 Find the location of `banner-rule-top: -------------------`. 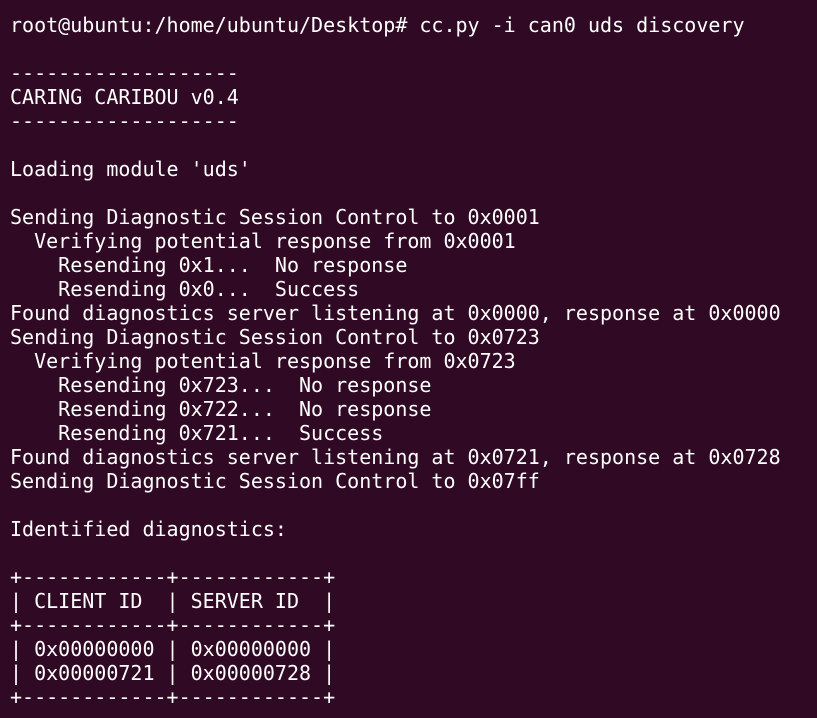

banner-rule-top: ------------------- is located at coordinates (124, 73).